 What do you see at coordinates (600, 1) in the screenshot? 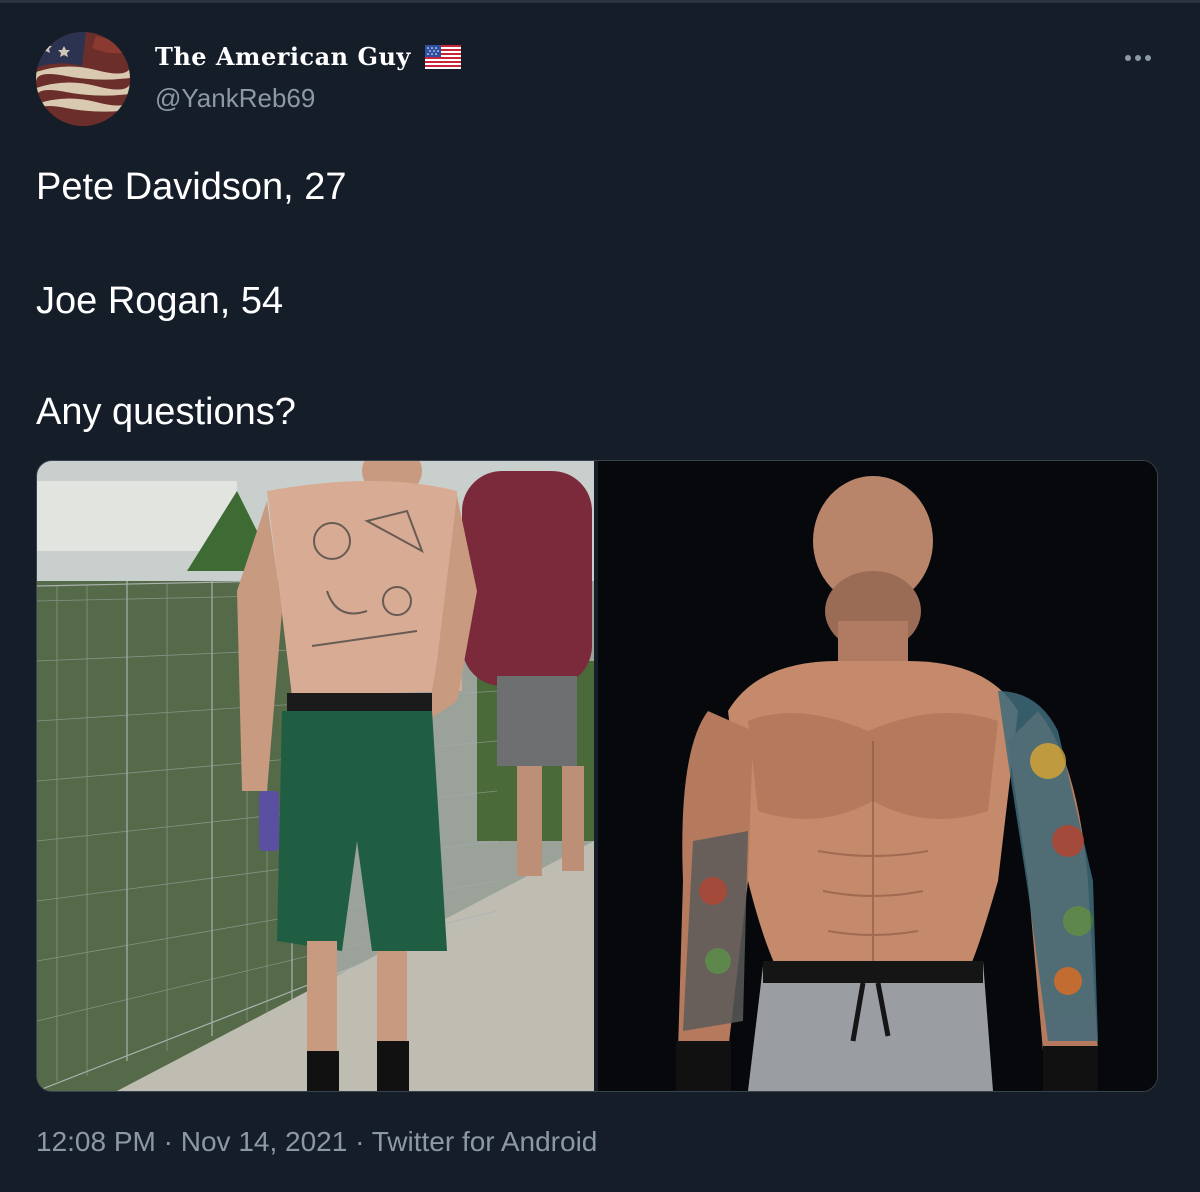
I see `top-divider` at bounding box center [600, 1].